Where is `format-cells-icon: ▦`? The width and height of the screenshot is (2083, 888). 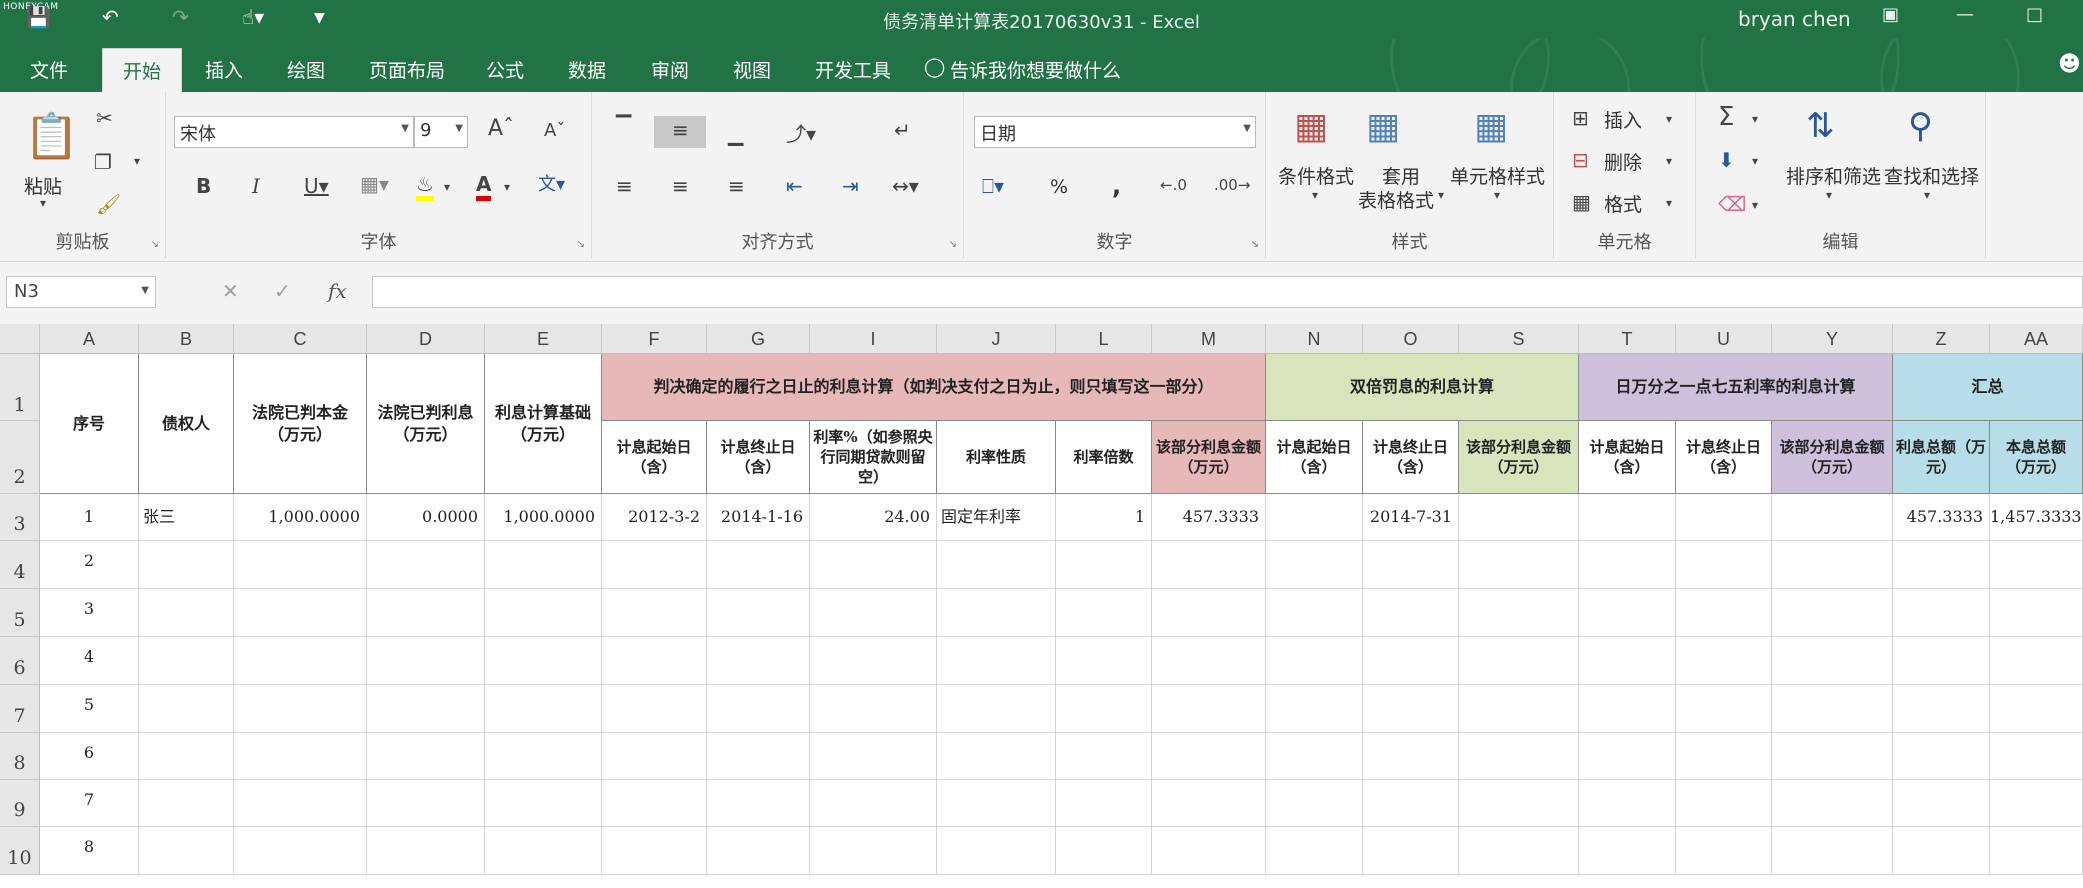 format-cells-icon: ▦ is located at coordinates (1581, 202).